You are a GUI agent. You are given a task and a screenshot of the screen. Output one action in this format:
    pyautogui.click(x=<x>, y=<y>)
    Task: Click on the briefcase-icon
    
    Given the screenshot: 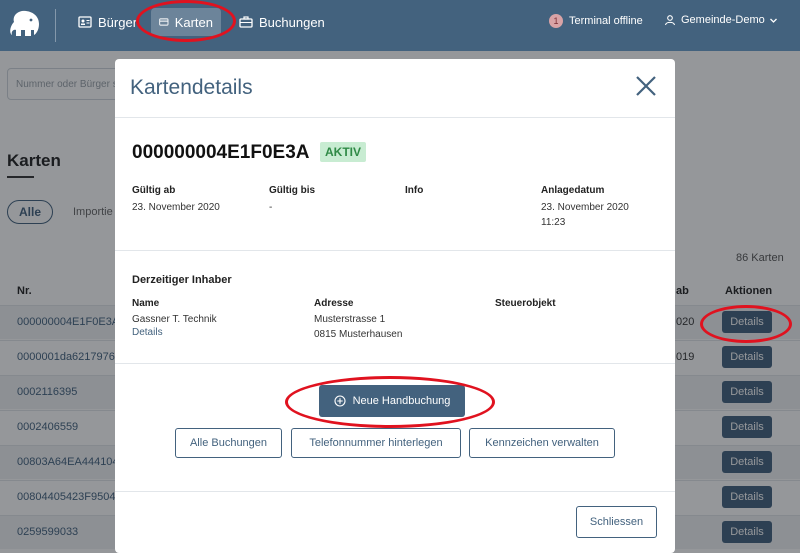 What is the action you would take?
    pyautogui.click(x=246, y=22)
    